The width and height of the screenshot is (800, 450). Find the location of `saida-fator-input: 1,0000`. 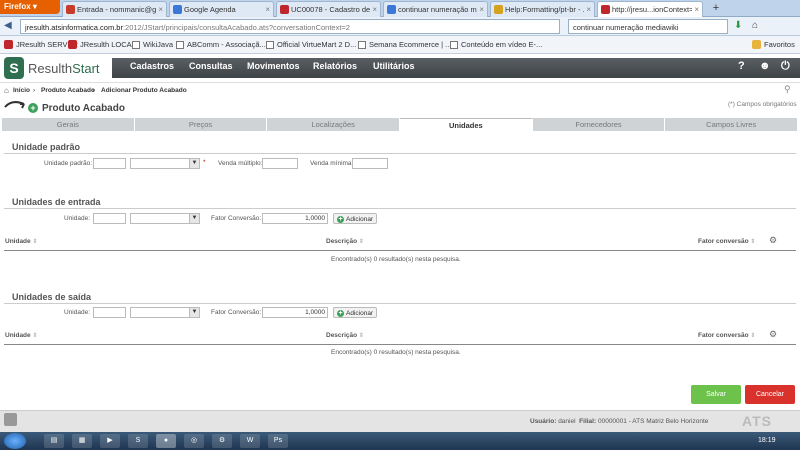

saida-fator-input: 1,0000 is located at coordinates (295, 312).